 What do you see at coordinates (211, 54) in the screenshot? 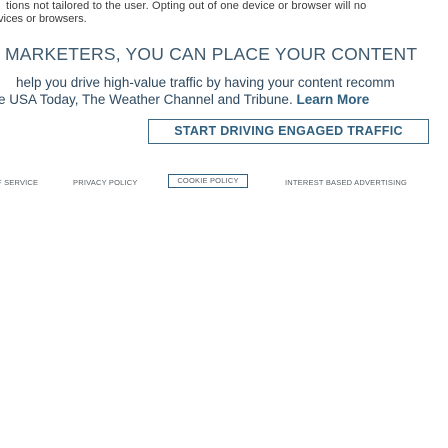
I see `marketers-heading: MARKETERS, YOU CAN PLACE YOUR CONTENT` at bounding box center [211, 54].